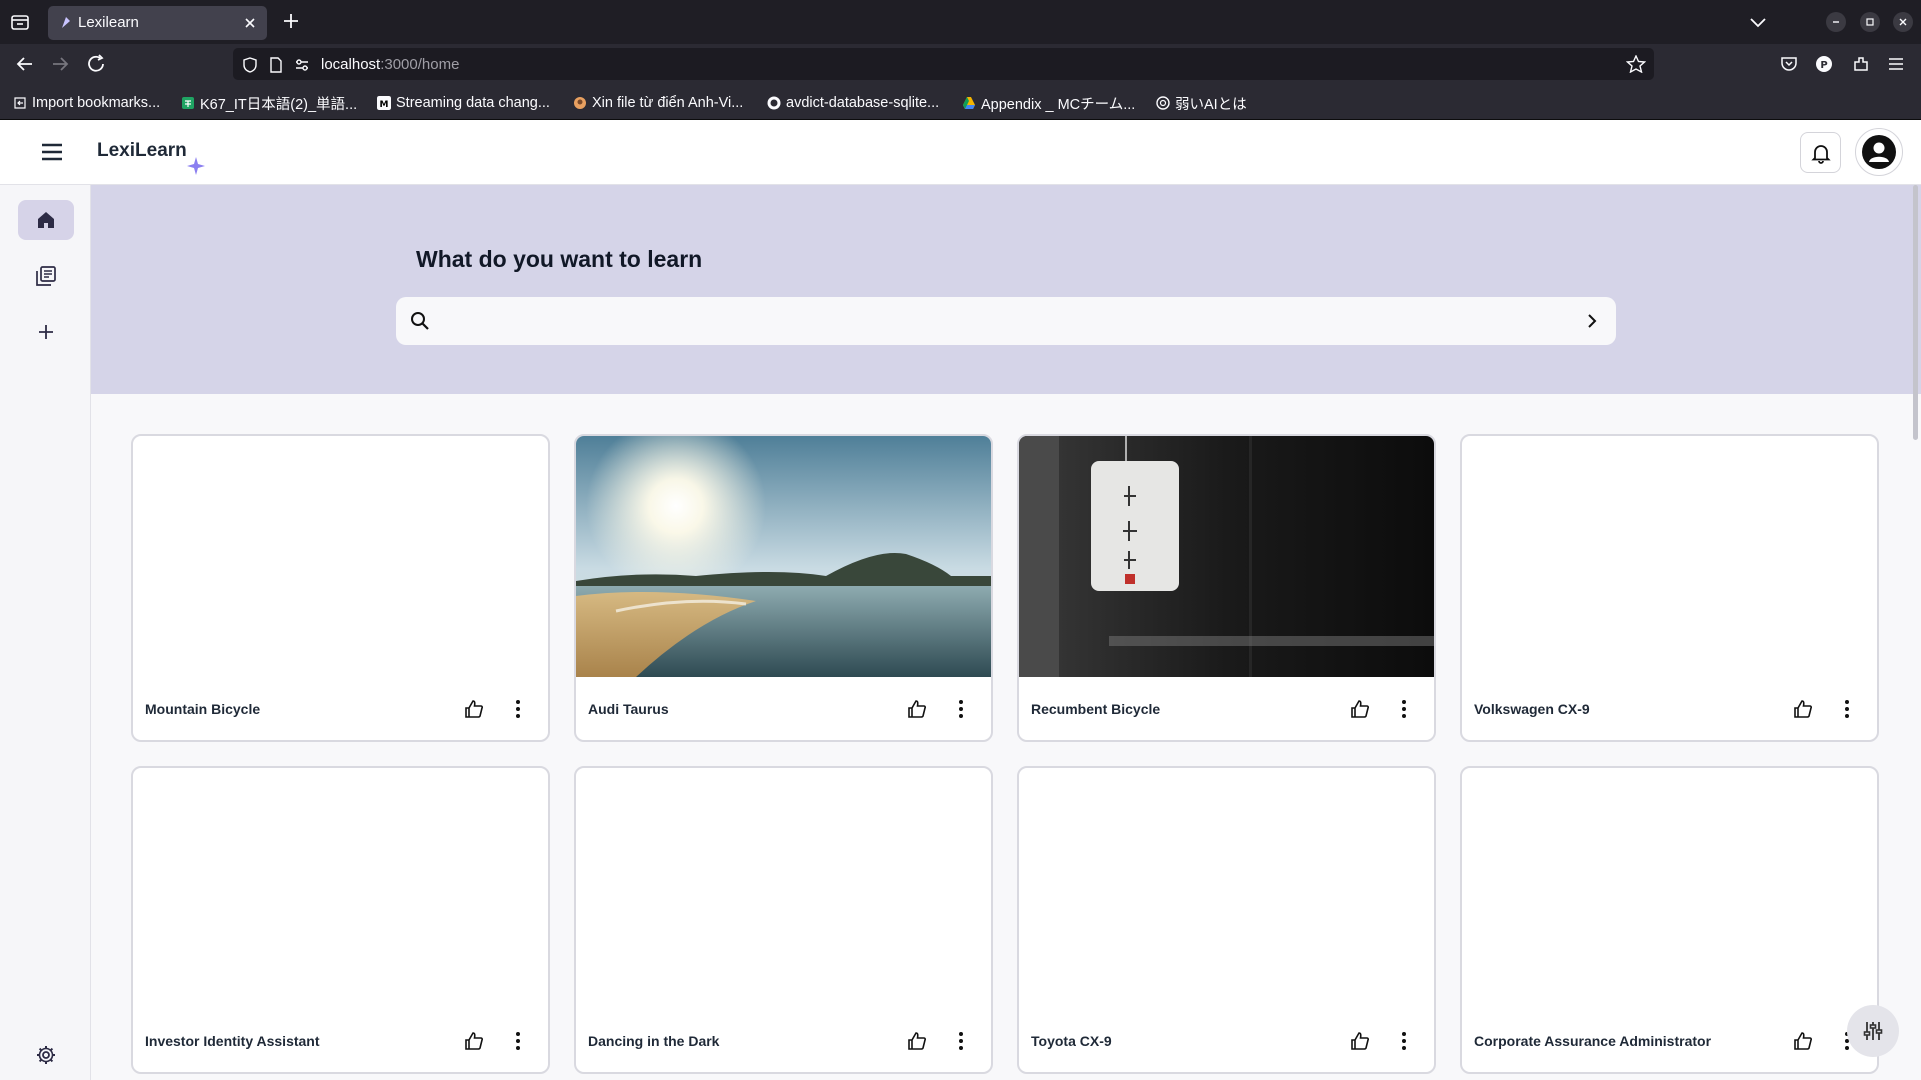  What do you see at coordinates (66, 22) in the screenshot?
I see `tab-favicon-icon` at bounding box center [66, 22].